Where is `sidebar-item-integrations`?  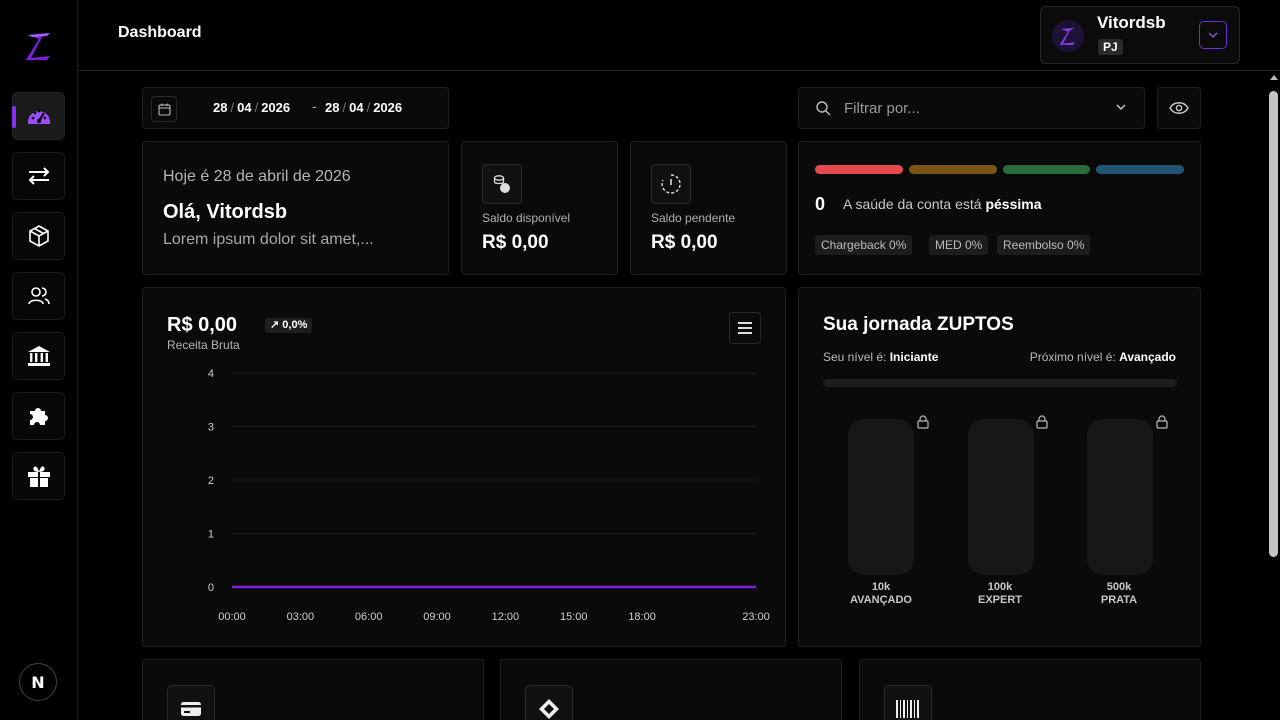 sidebar-item-integrations is located at coordinates (38, 416).